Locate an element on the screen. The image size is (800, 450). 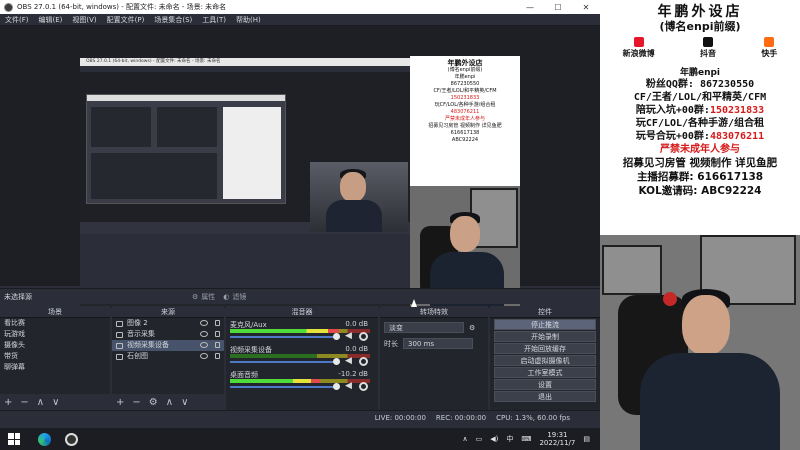
mixer-channel: 视频采集设备 0.0 dB ◀ is located at coordinates (300, 355).